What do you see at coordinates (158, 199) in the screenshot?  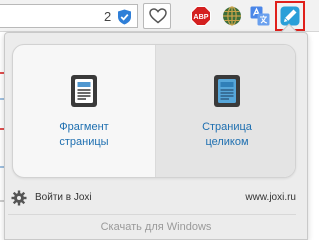 I see `popup-footer: Войти в Joxi www.joxi.ru` at bounding box center [158, 199].